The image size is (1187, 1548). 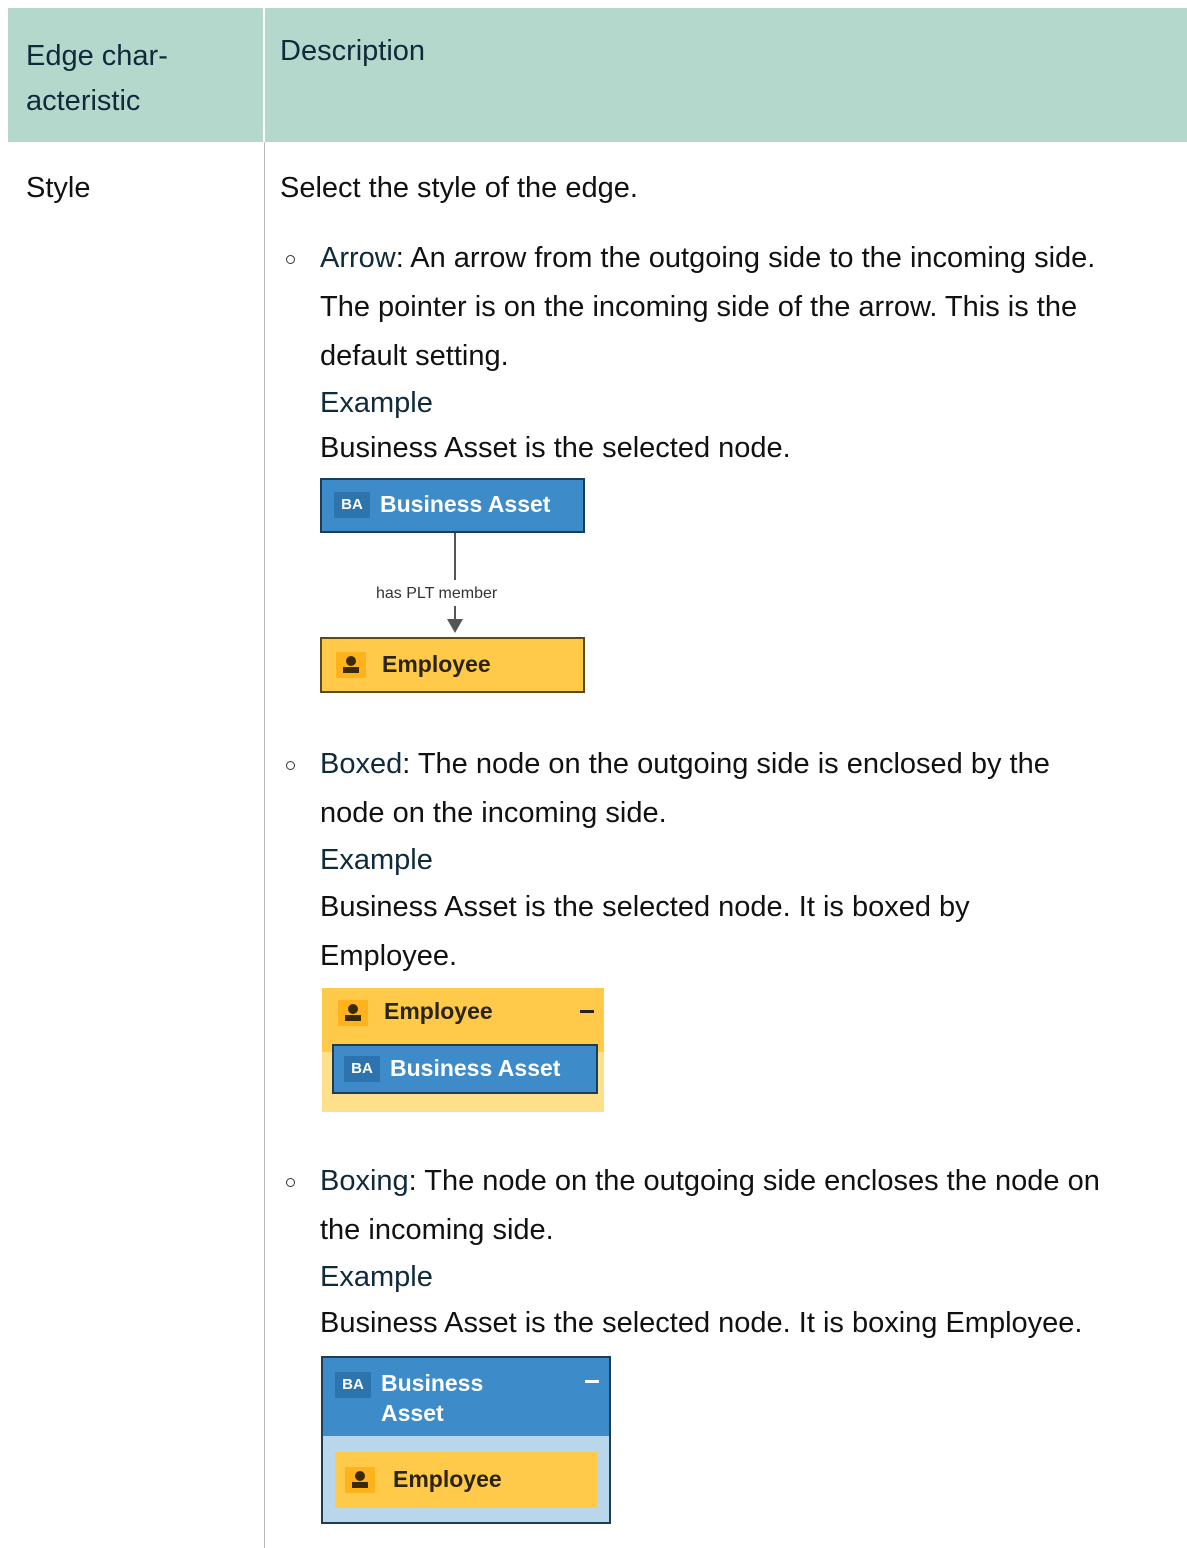 I want to click on boxing-line-2: the incoming side., so click(x=437, y=1230).